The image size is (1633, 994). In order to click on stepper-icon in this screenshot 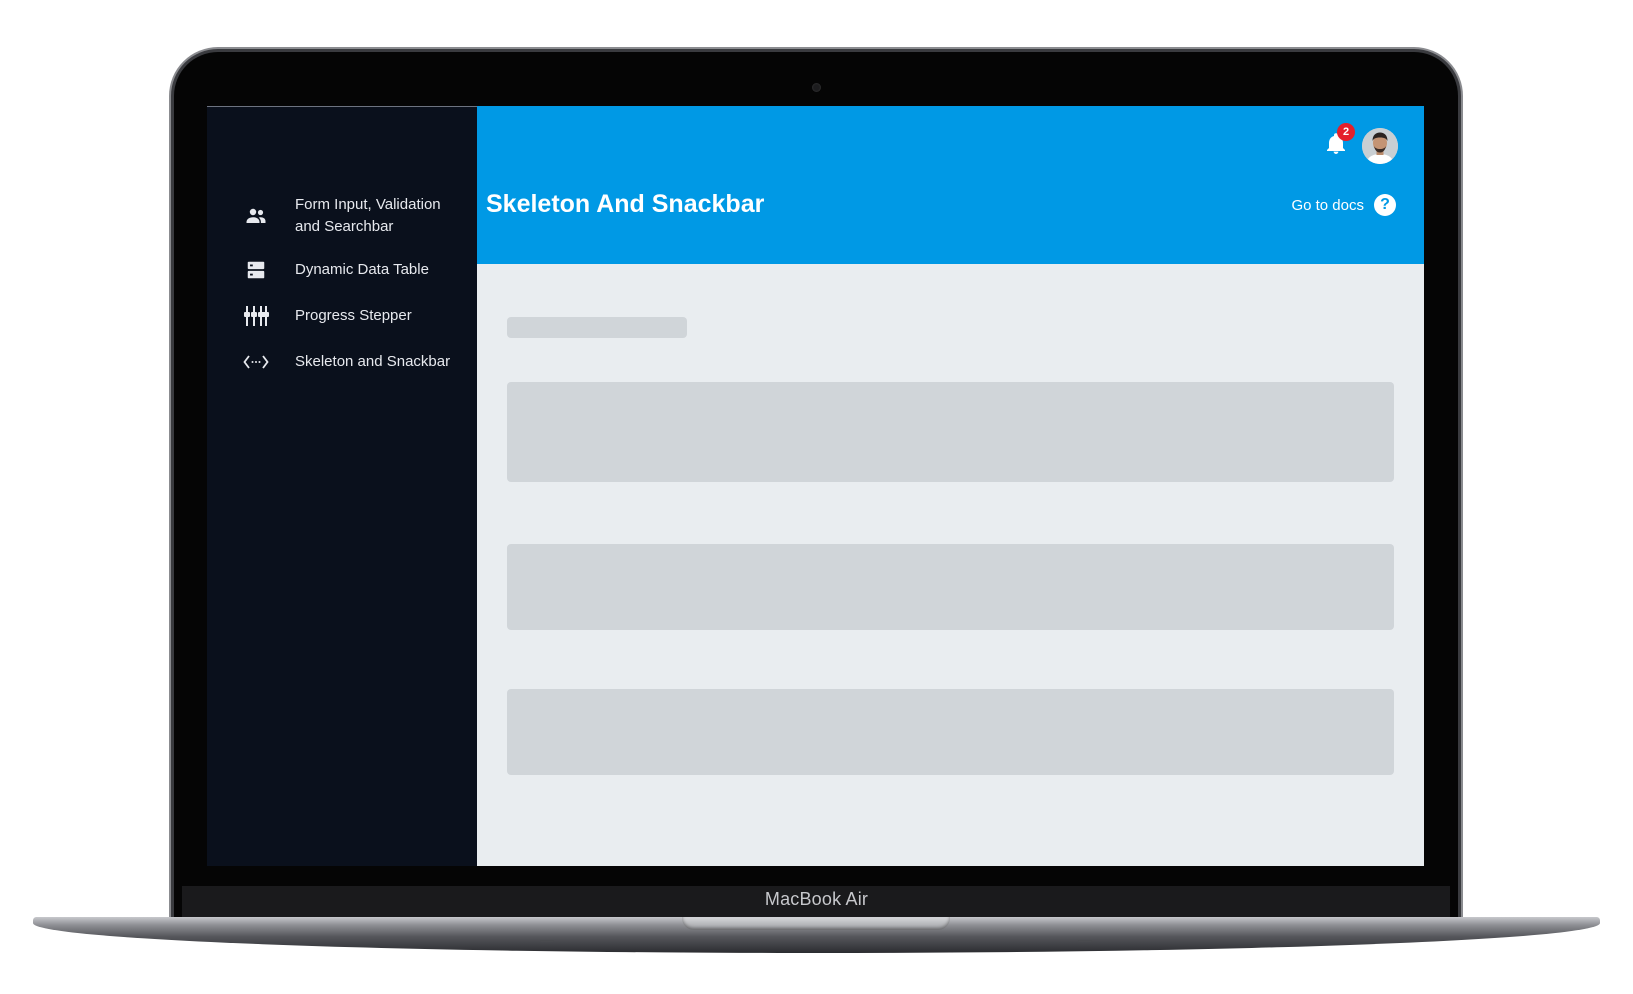, I will do `click(256, 316)`.